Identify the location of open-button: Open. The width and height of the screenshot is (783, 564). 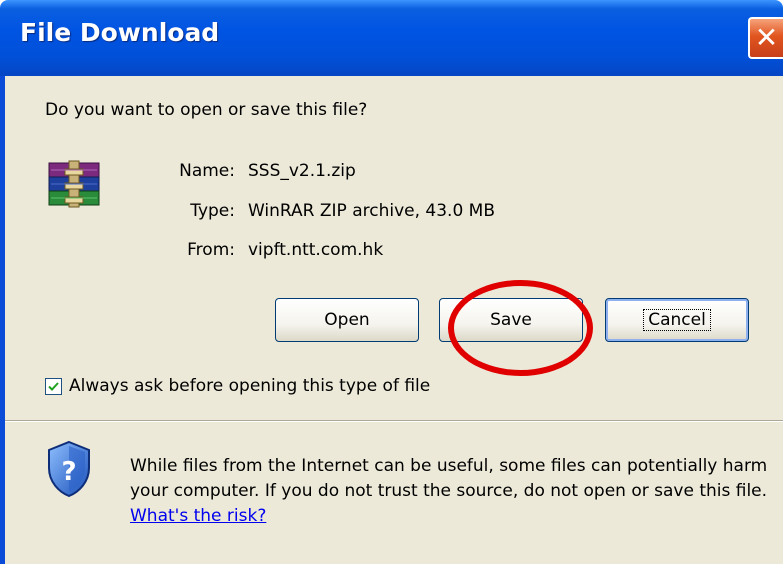
(347, 320).